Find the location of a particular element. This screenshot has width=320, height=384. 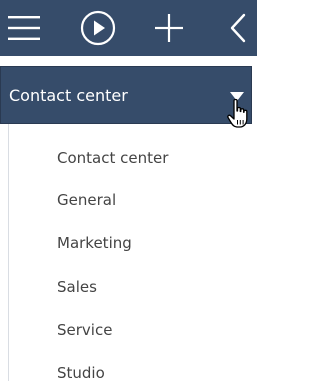

menu-item-service: Service is located at coordinates (84, 330).